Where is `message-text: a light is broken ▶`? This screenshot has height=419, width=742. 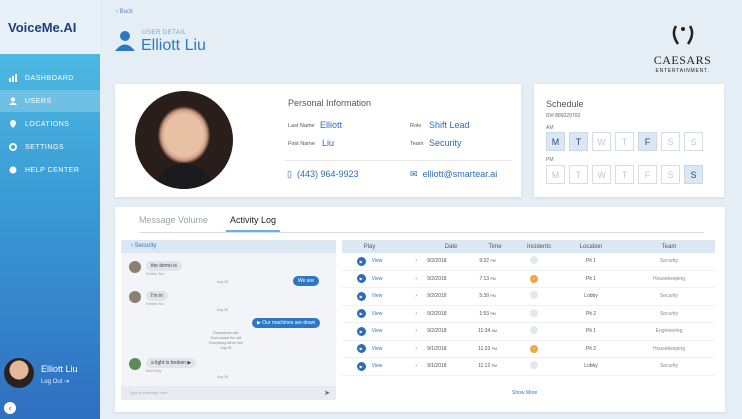
message-text: a light is broken ▶ is located at coordinates (171, 363).